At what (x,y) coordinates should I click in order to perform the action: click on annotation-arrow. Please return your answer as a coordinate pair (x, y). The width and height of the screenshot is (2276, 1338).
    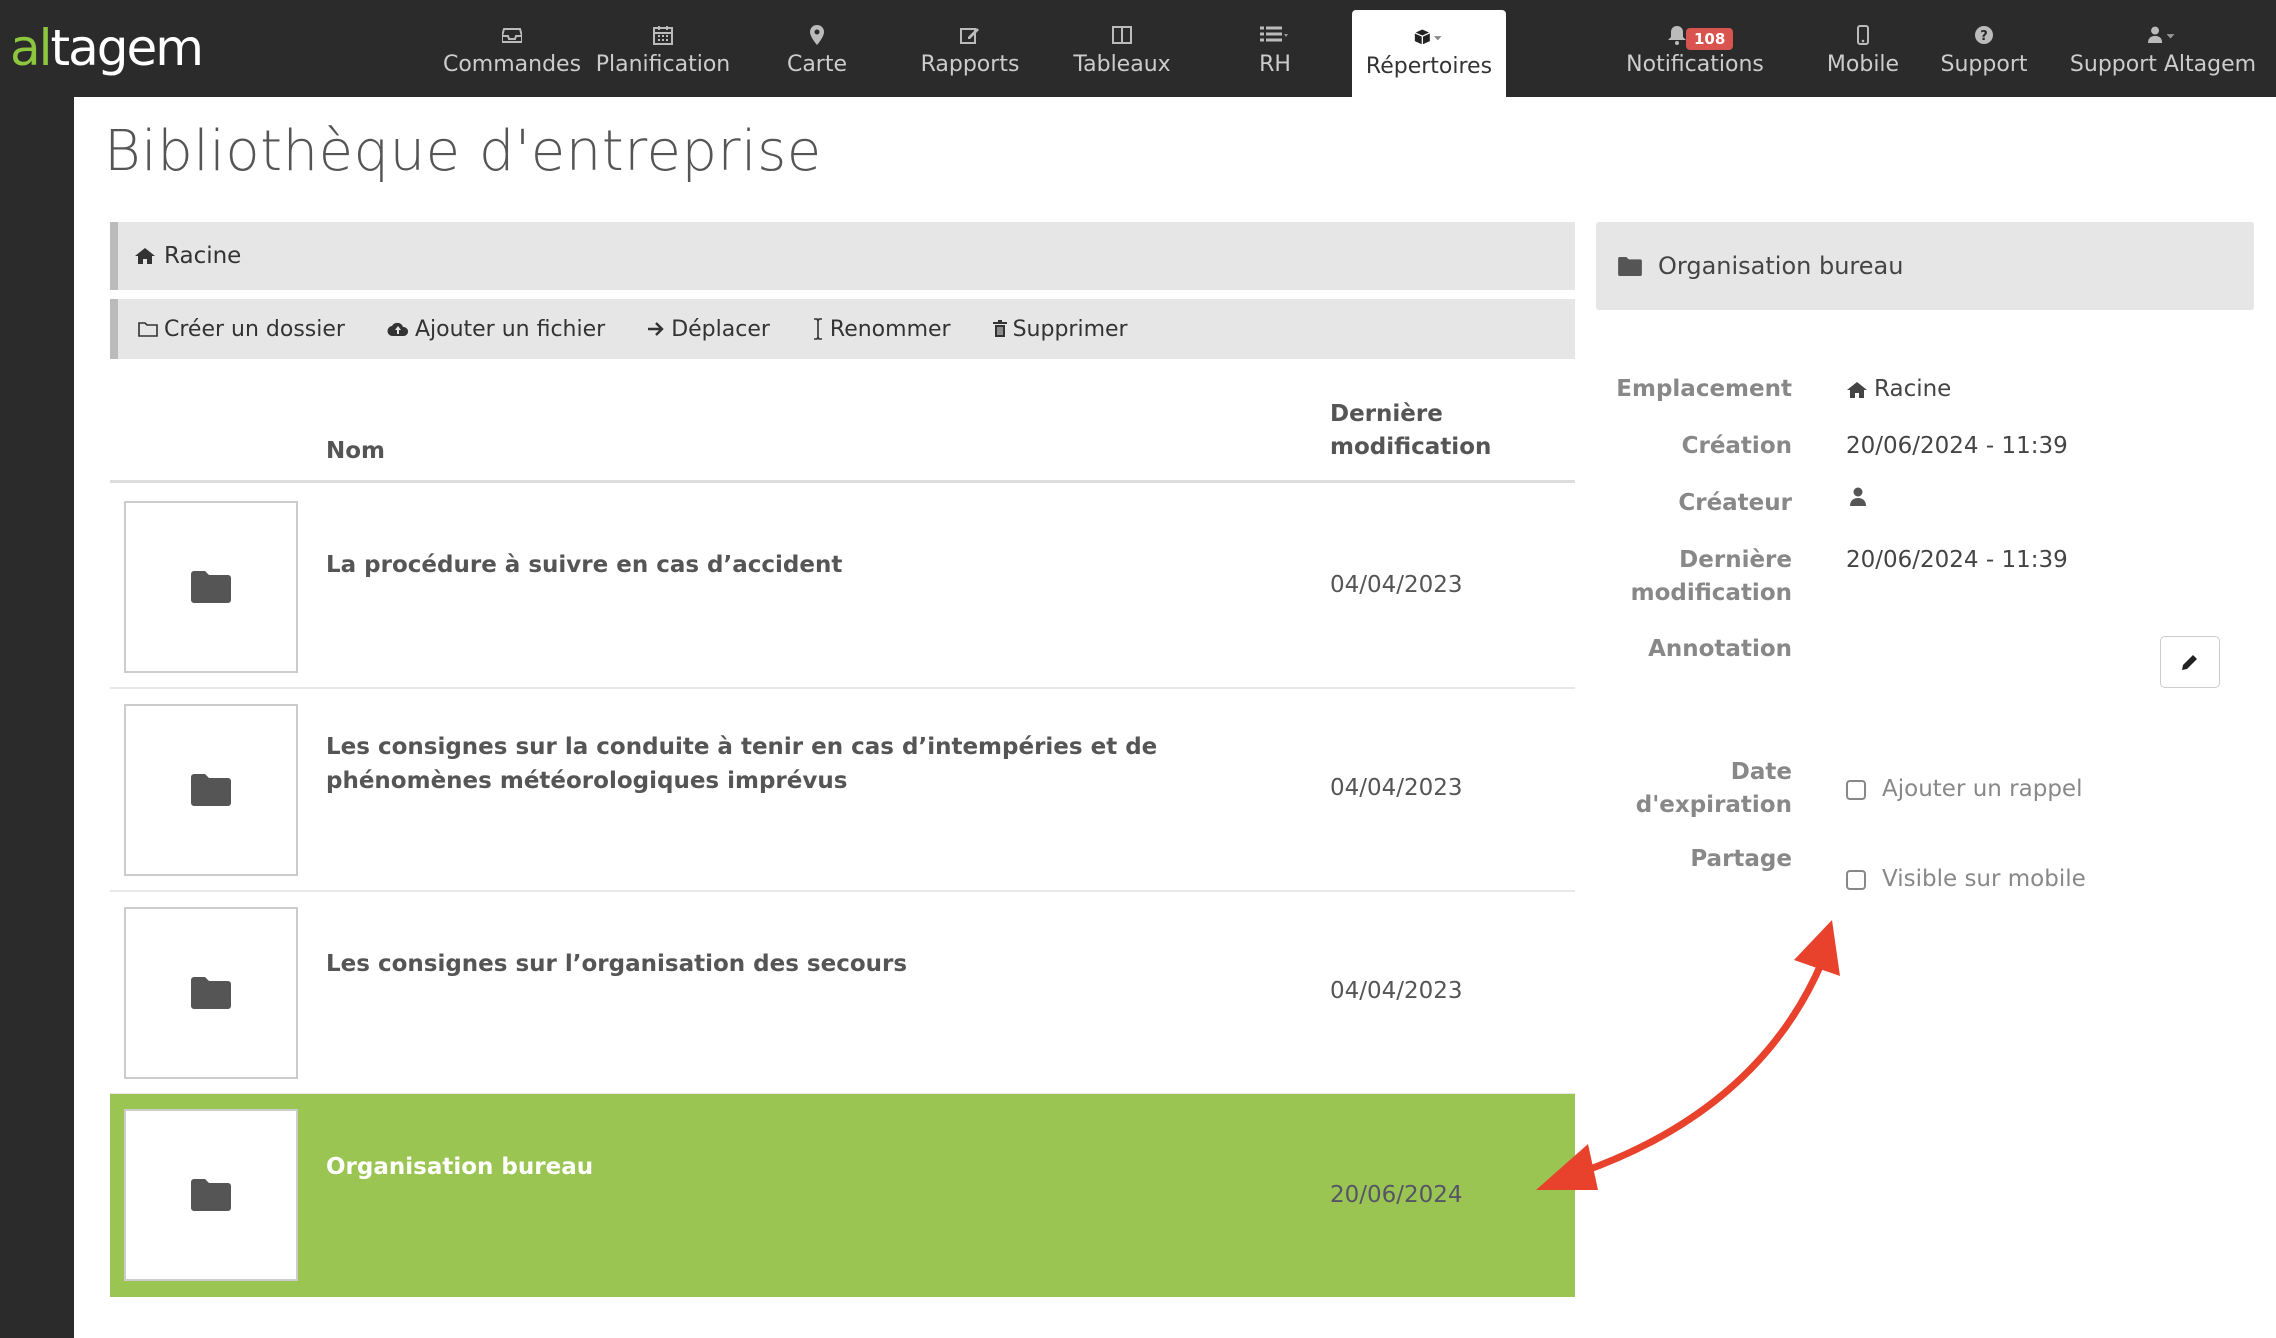
    Looking at the image, I should click on (1688, 1055).